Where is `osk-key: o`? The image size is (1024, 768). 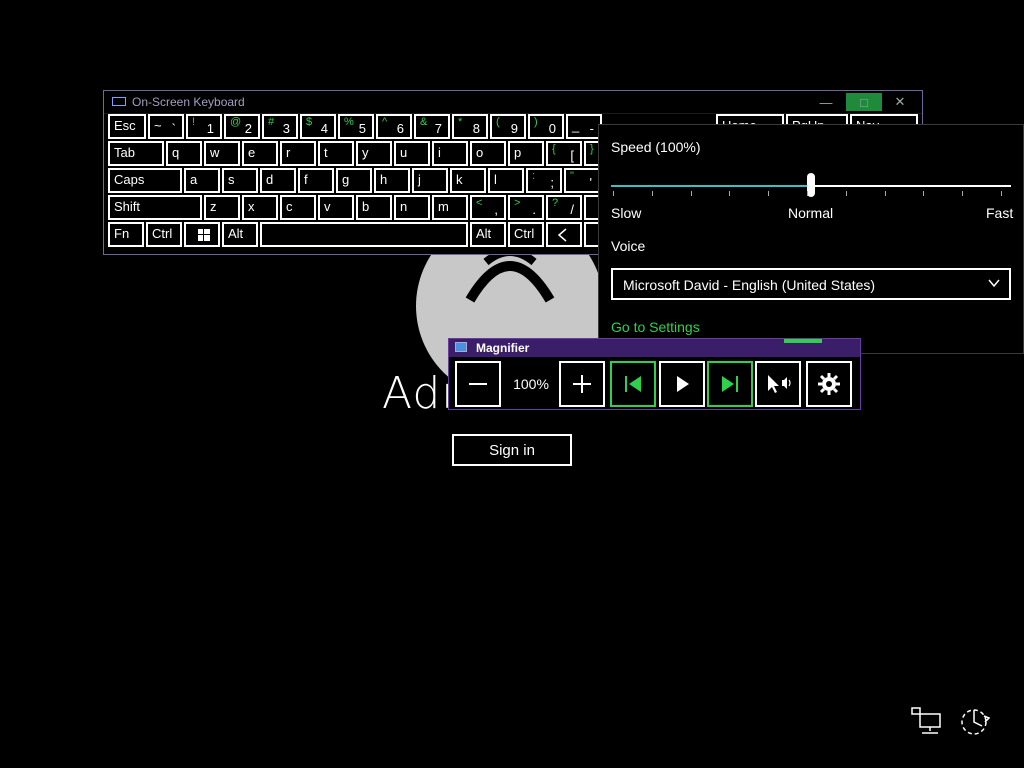 osk-key: o is located at coordinates (488, 153).